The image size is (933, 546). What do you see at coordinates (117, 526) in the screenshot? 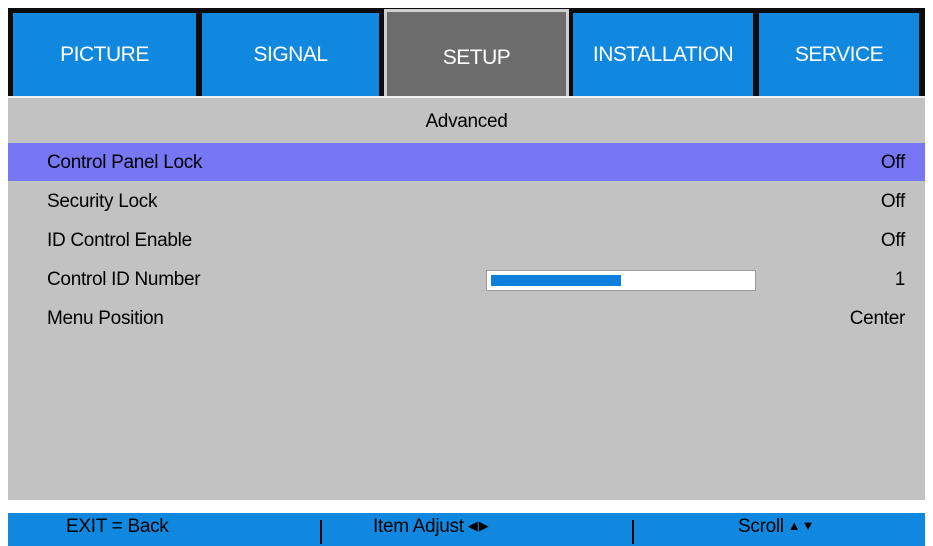
I see `exit-hint: EXIT = Back` at bounding box center [117, 526].